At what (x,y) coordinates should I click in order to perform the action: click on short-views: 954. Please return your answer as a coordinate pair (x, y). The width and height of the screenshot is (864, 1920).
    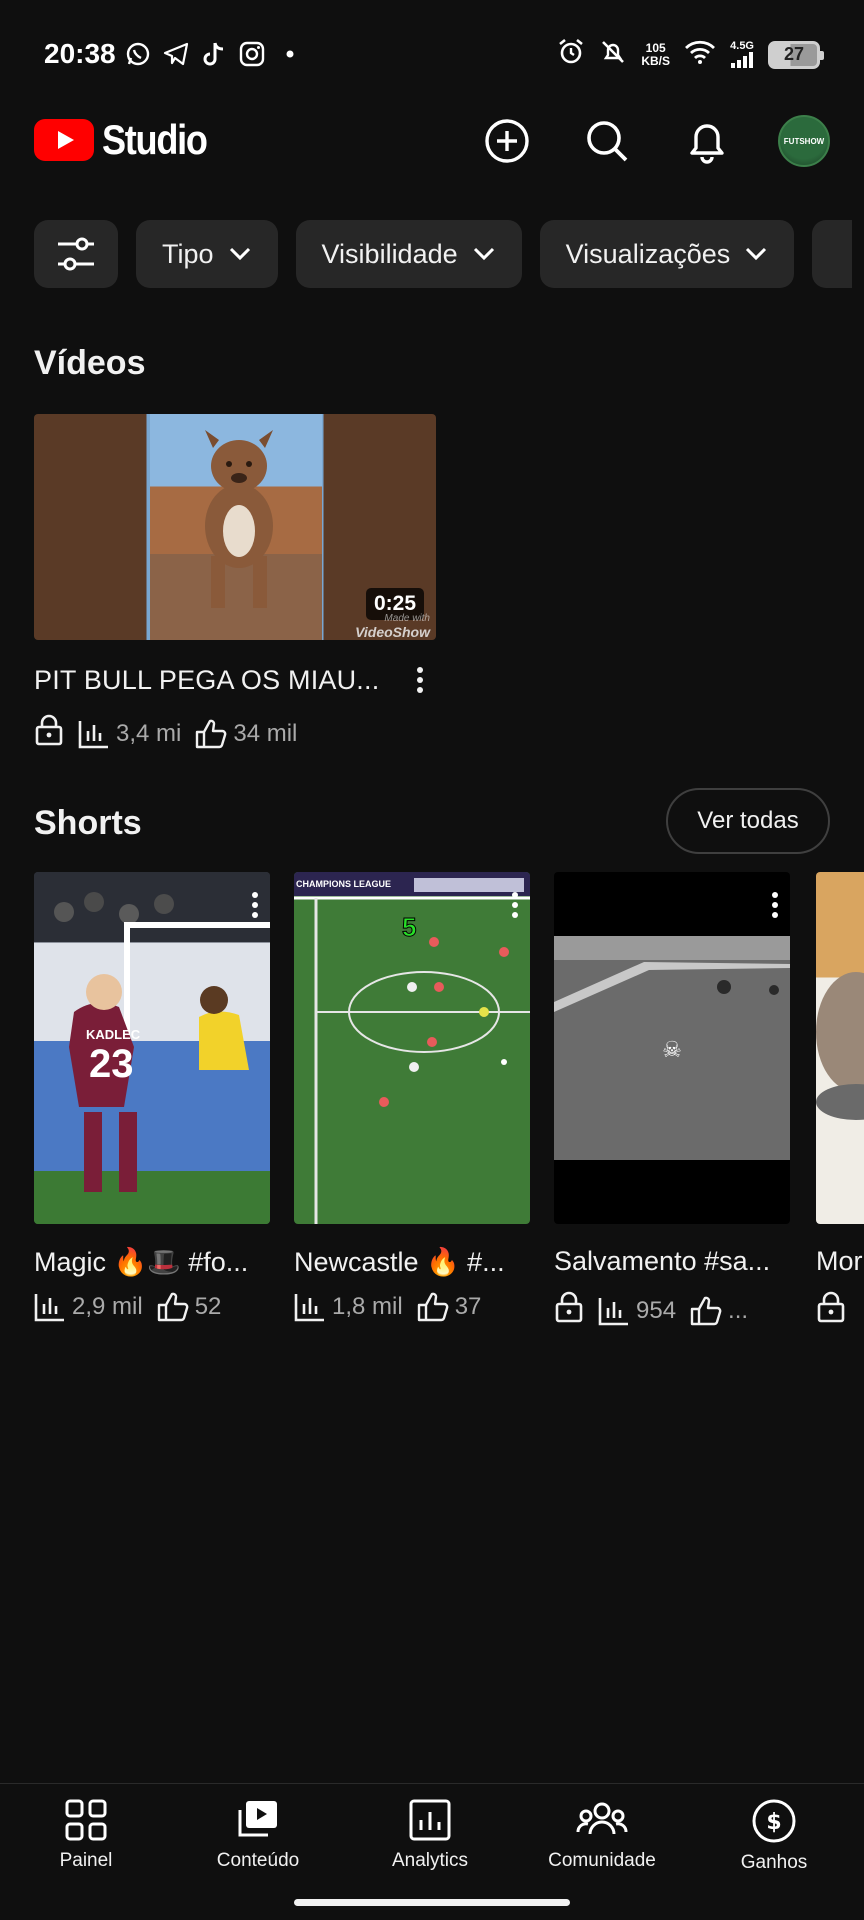
    Looking at the image, I should click on (637, 1311).